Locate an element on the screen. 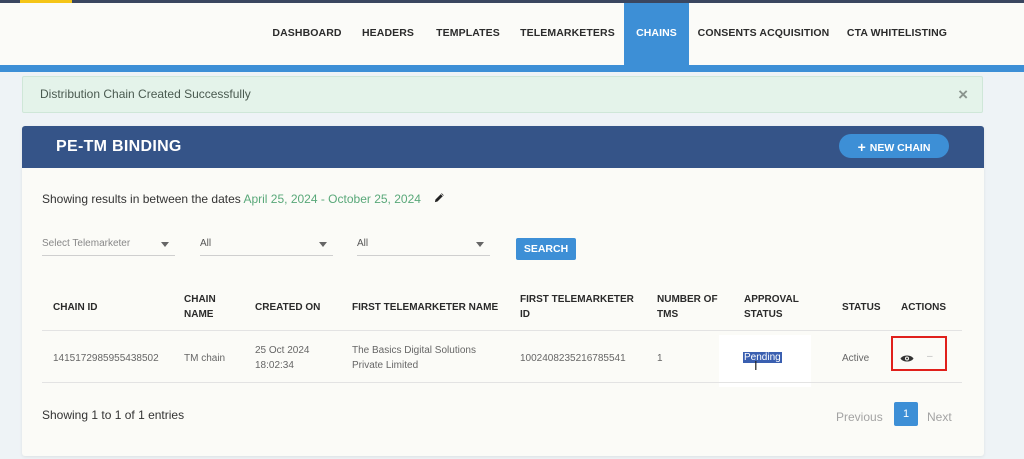 This screenshot has height=459, width=1024. th-first-tm-id: FIRST TELEMARKETER ID is located at coordinates (577, 307).